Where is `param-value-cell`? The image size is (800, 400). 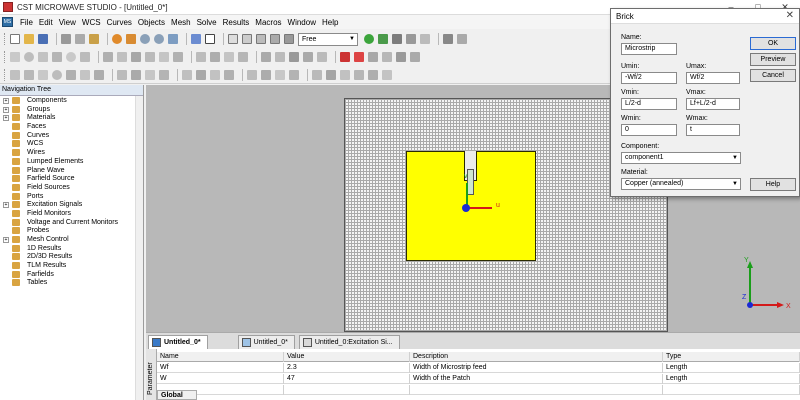
param-value-cell is located at coordinates (347, 390).